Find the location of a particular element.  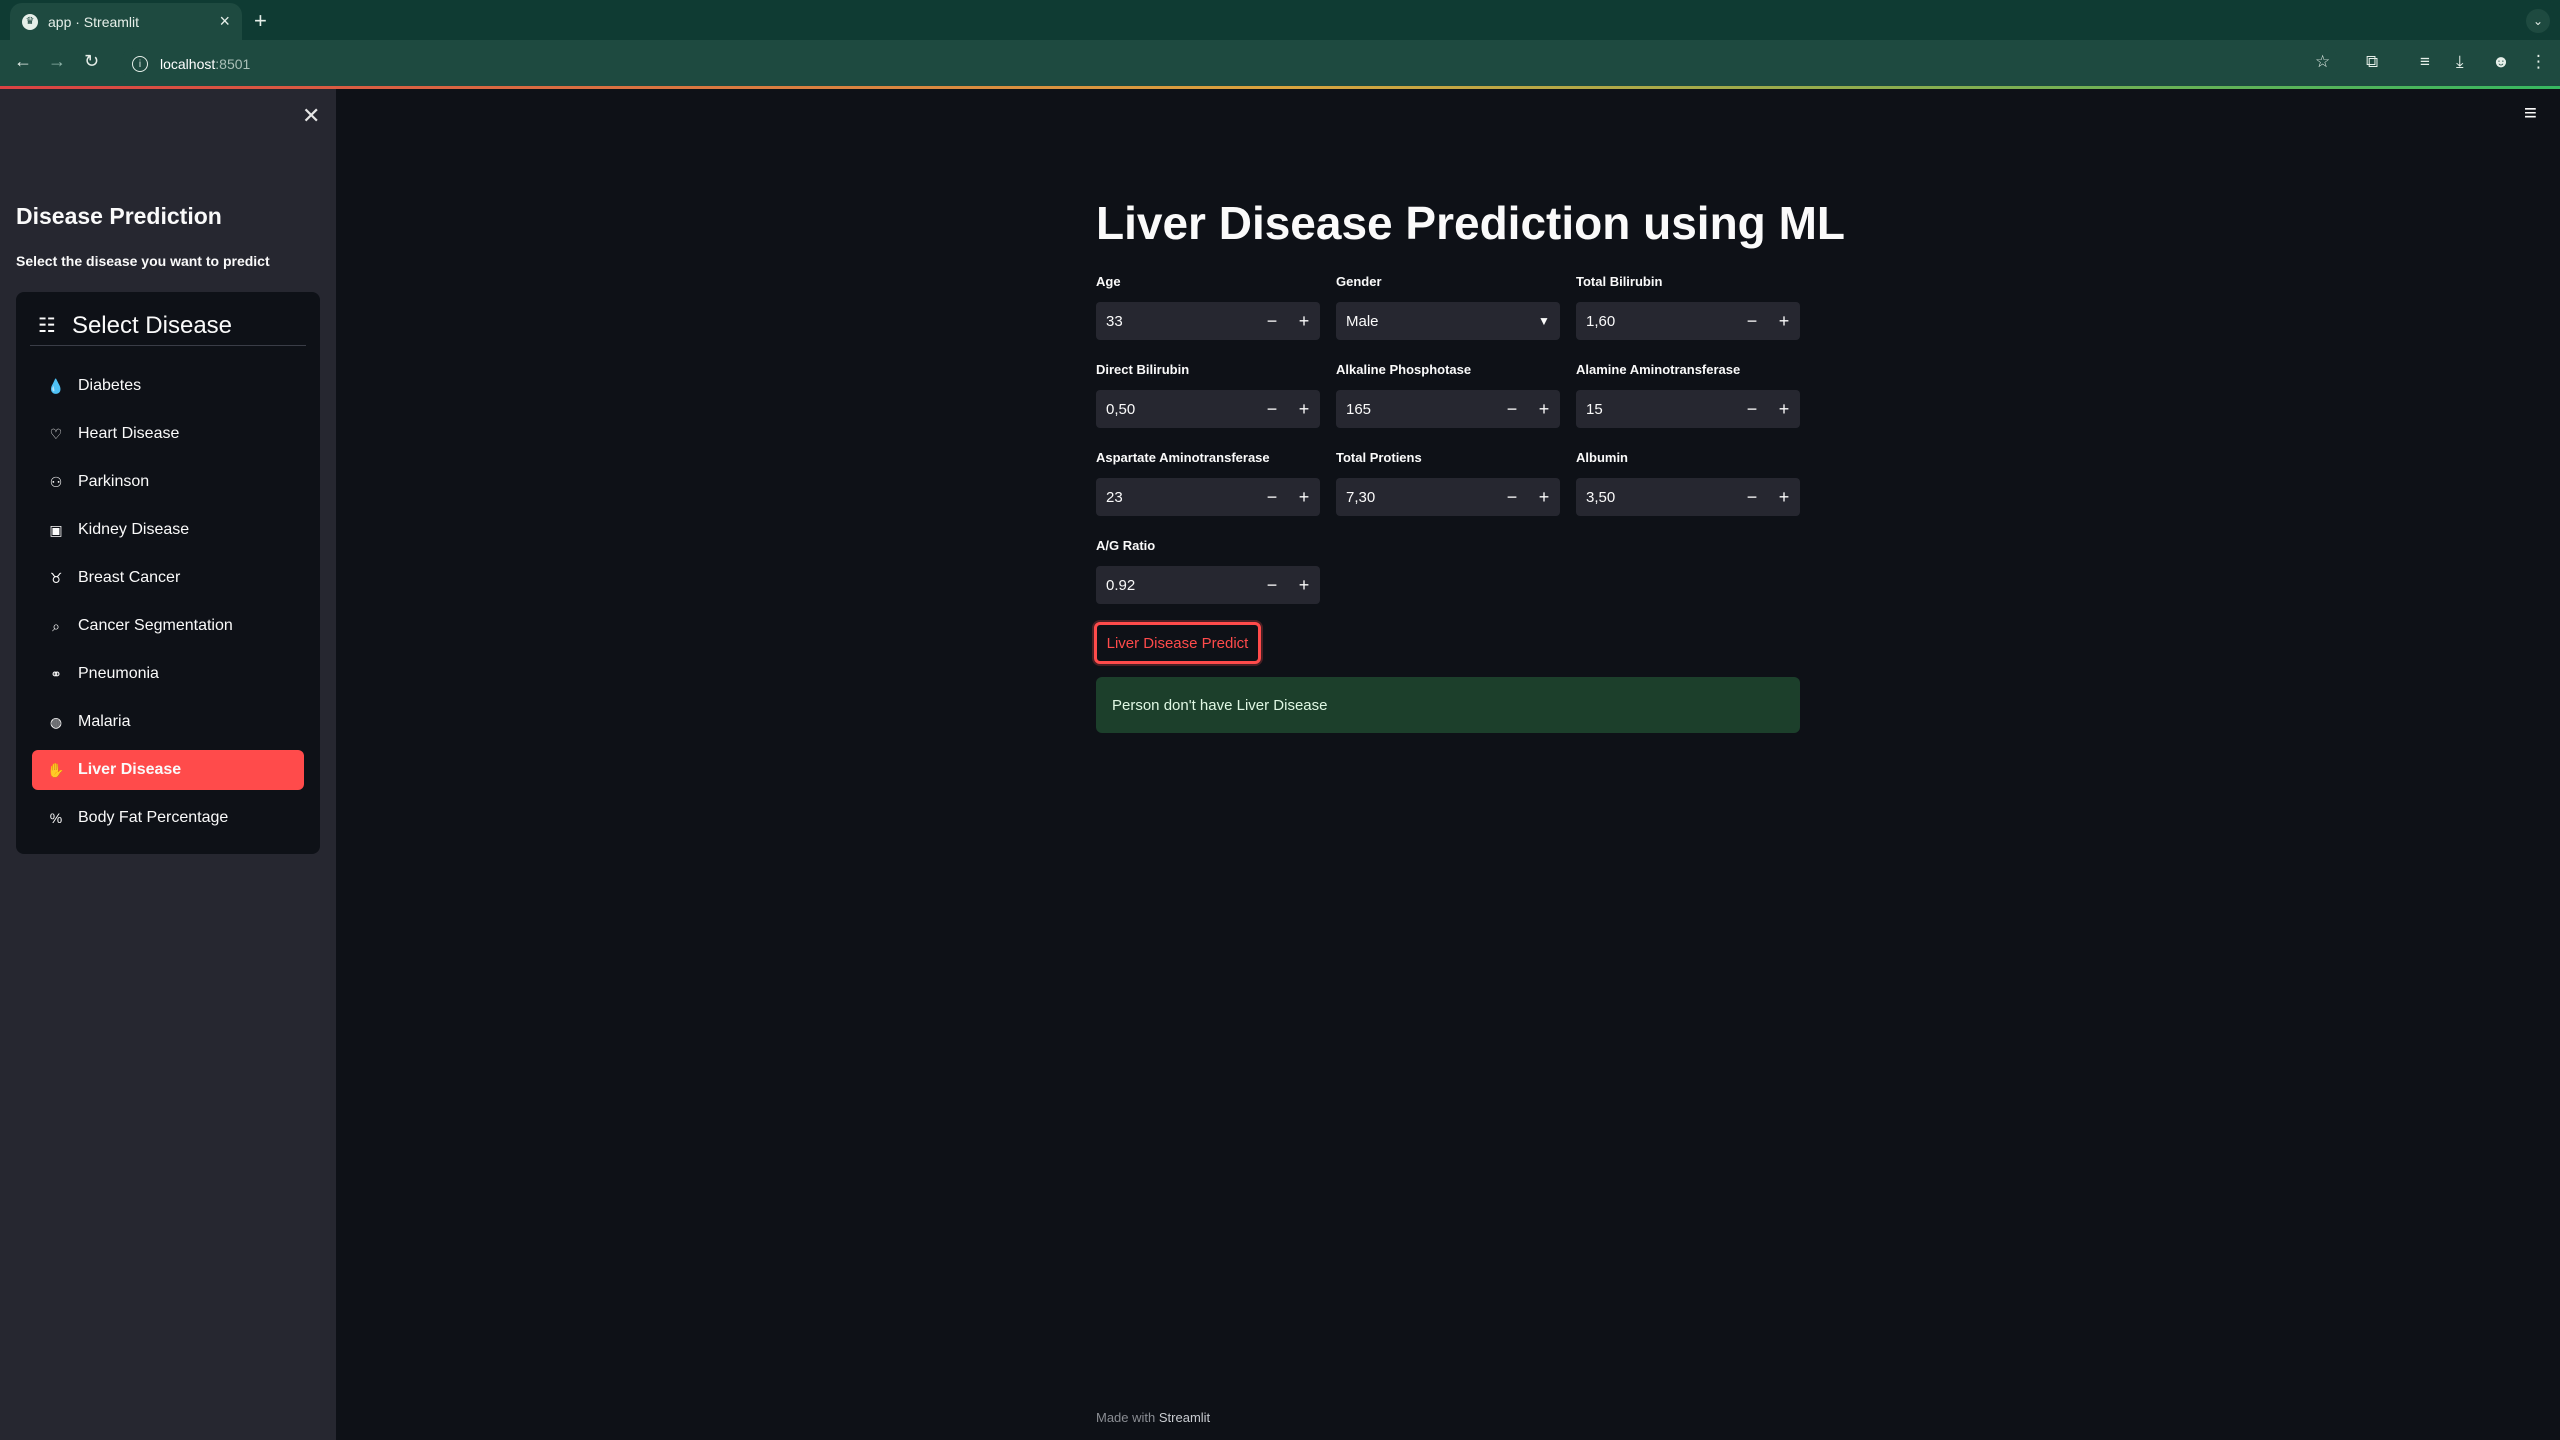

menu-item-heart-disease: ♡ Heart Disease is located at coordinates (168, 434).